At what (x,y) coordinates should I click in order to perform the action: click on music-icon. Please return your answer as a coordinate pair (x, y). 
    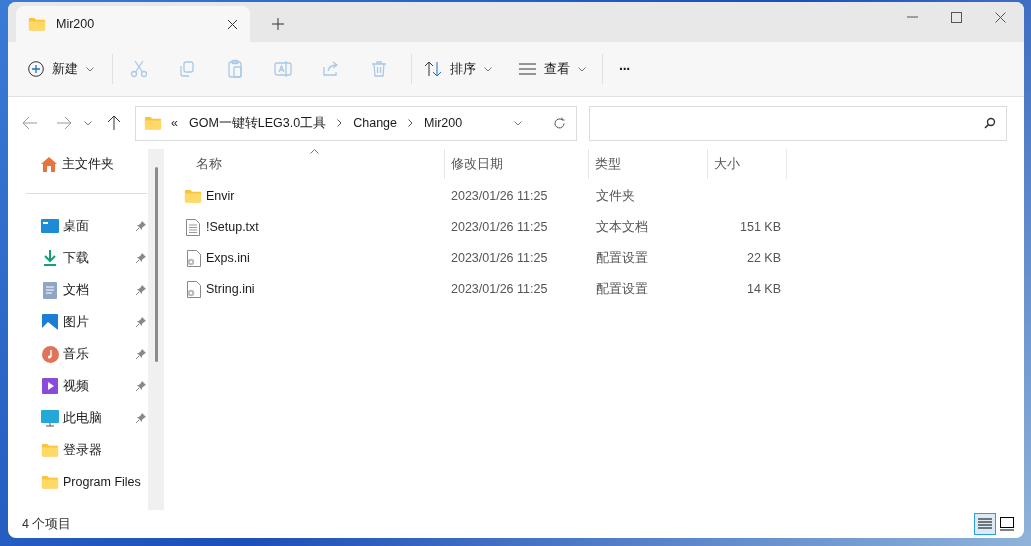
    Looking at the image, I should click on (50, 354).